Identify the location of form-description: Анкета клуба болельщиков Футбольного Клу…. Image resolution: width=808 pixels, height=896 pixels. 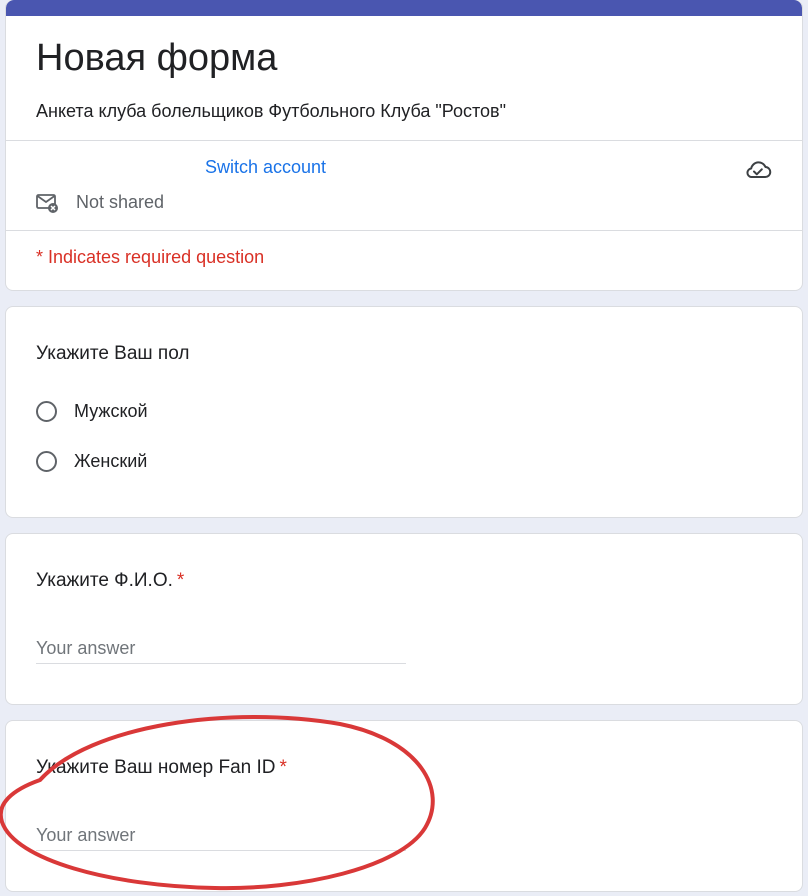
(271, 111).